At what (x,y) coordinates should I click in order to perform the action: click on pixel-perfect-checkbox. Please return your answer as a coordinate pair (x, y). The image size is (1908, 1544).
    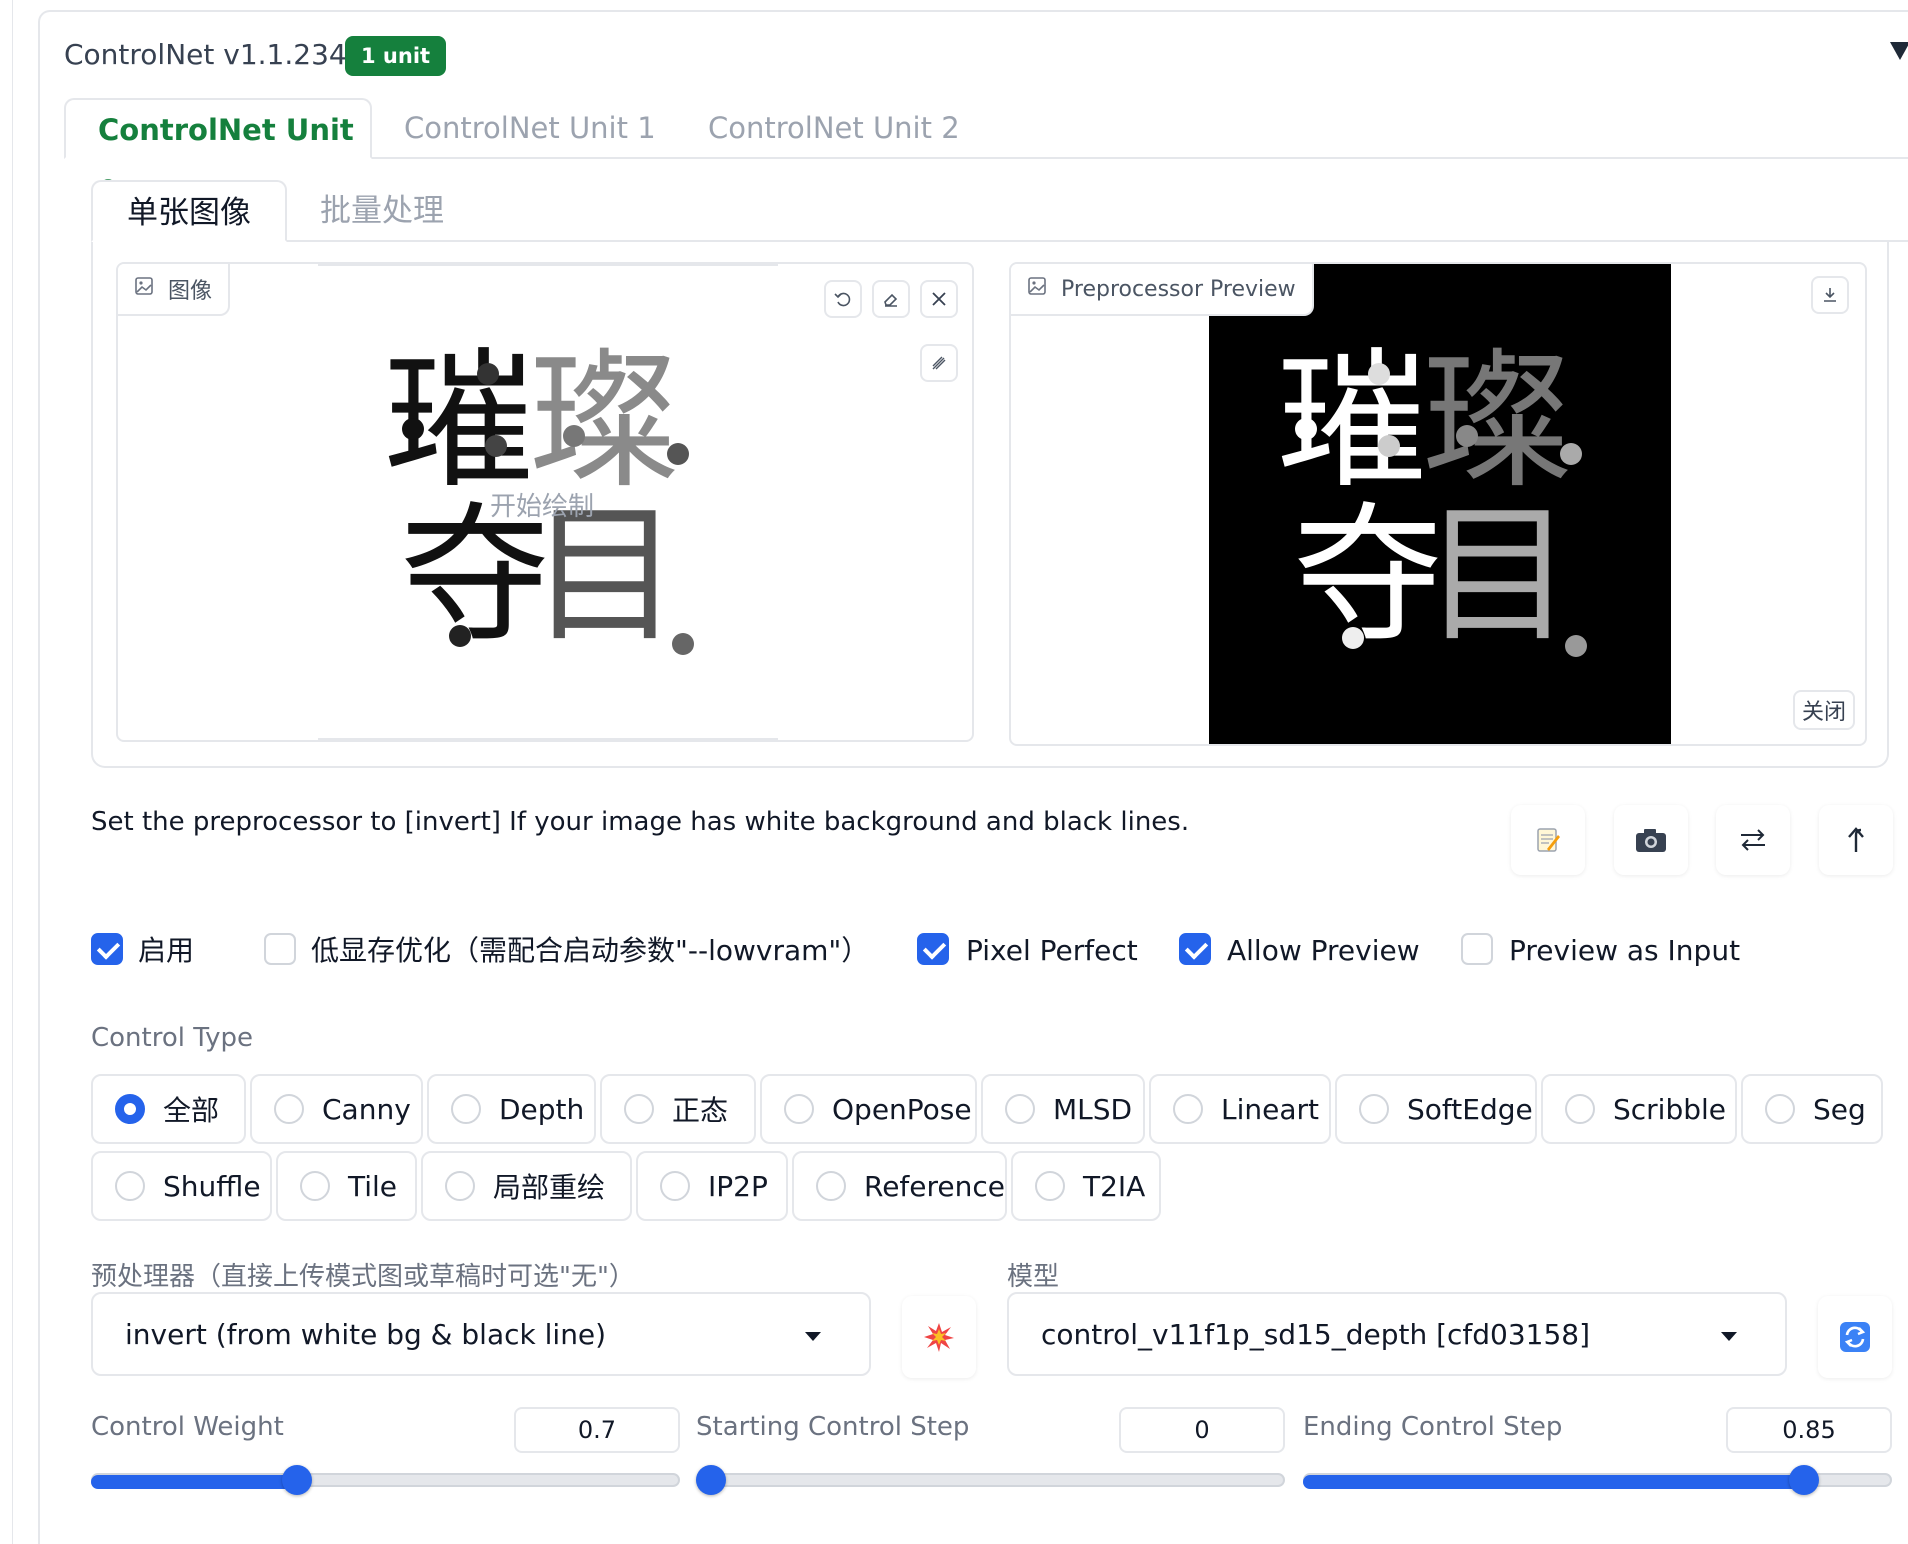
    Looking at the image, I should click on (933, 949).